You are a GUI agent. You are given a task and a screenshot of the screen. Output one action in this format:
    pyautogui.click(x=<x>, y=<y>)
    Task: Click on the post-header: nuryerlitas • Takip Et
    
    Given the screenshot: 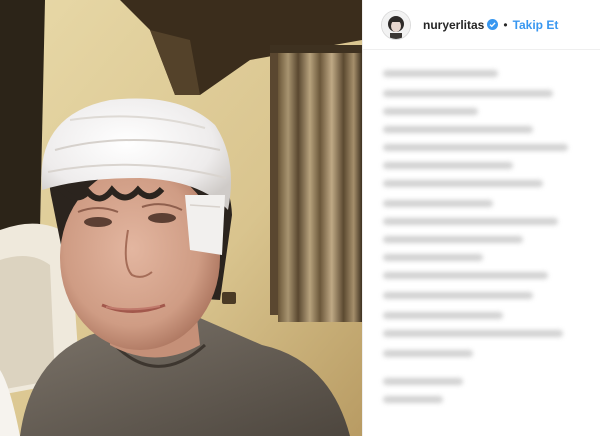 What is the action you would take?
    pyautogui.click(x=481, y=25)
    